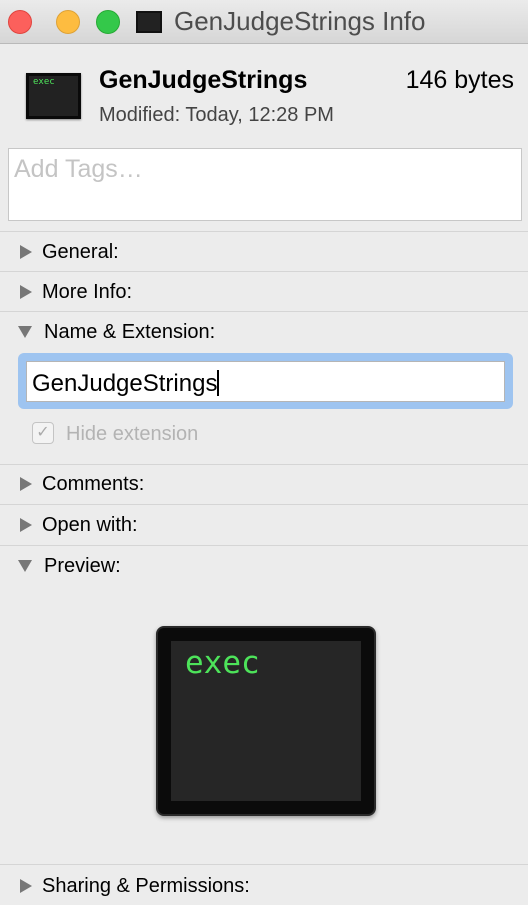  Describe the element at coordinates (266, 721) in the screenshot. I see `preview-exec-icon: exec` at that location.